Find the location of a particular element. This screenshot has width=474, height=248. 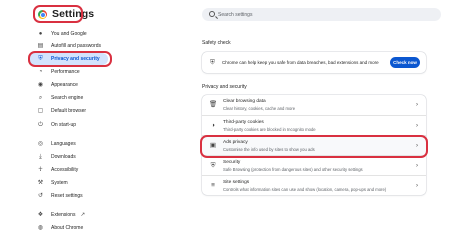

title-highlight-outline is located at coordinates (58, 14).